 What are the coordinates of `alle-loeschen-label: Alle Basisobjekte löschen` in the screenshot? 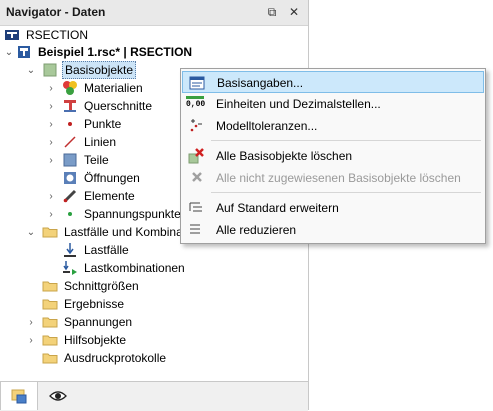 It's located at (284, 156).